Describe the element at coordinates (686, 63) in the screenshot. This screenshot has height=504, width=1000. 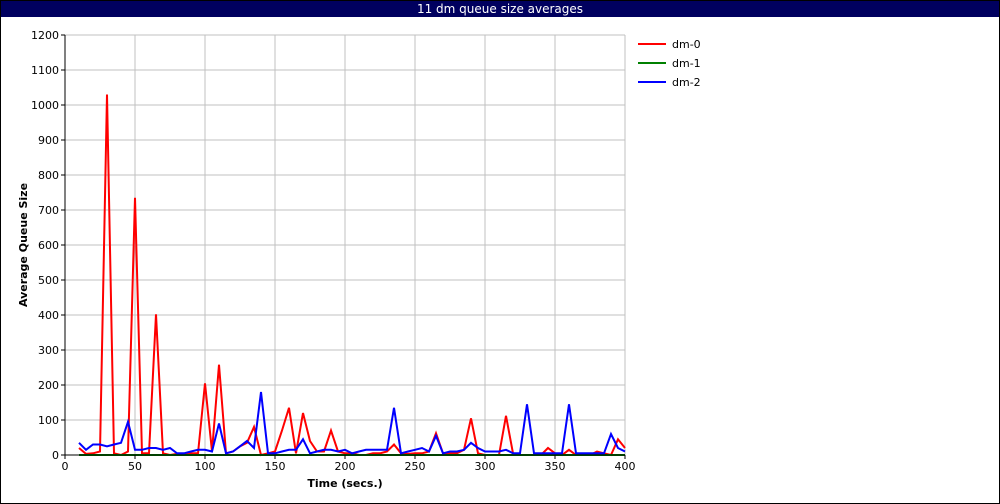
I see `legend-label-dm-1: dm-1` at that location.